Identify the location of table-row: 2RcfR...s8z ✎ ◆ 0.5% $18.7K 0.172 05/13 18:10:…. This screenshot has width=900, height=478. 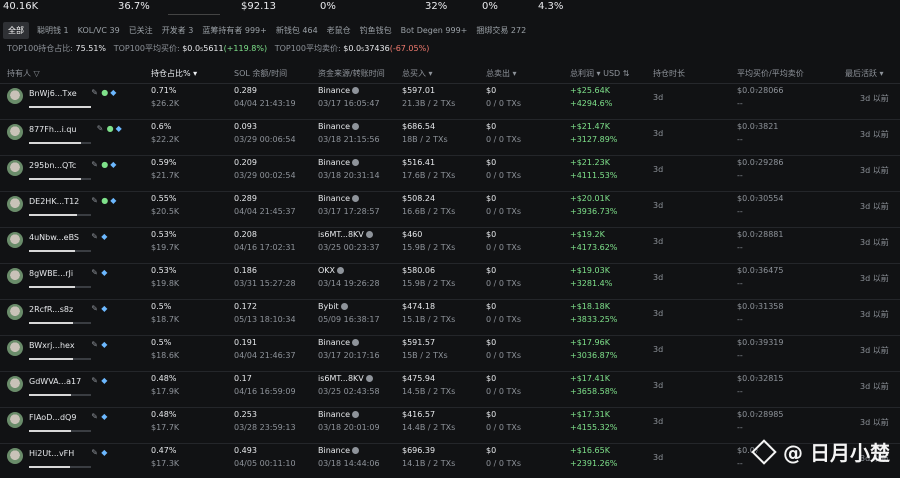
(450, 318).